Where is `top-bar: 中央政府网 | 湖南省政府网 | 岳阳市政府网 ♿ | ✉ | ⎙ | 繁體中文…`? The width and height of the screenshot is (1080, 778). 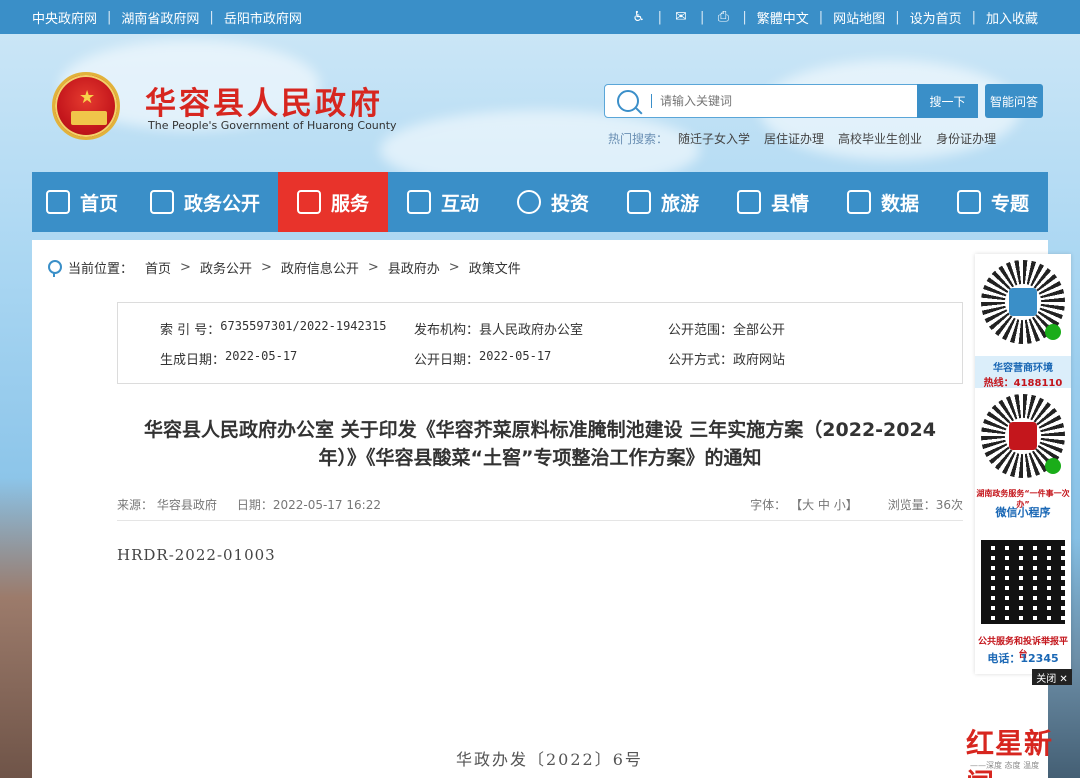
top-bar: 中央政府网 | 湖南省政府网 | 岳阳市政府网 ♿ | ✉ | ⎙ | 繁體中文… is located at coordinates (540, 17).